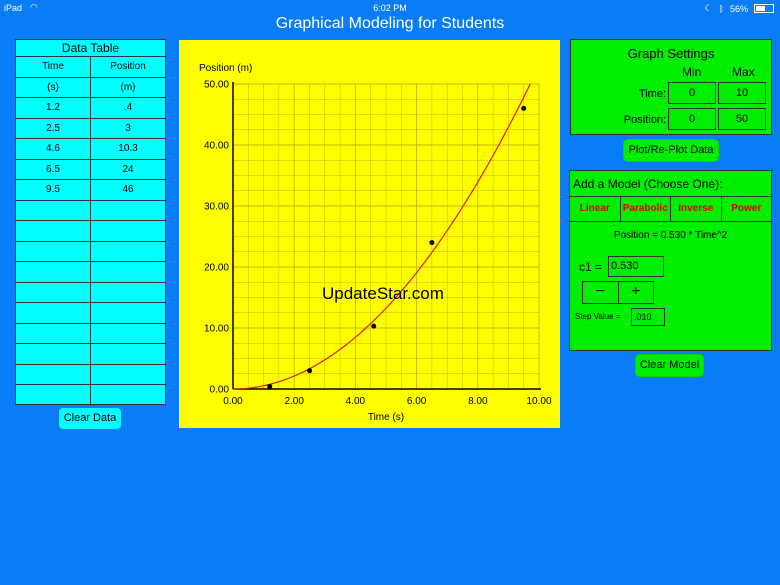  Describe the element at coordinates (595, 209) in the screenshot. I see `tab-linear: Linear` at that location.